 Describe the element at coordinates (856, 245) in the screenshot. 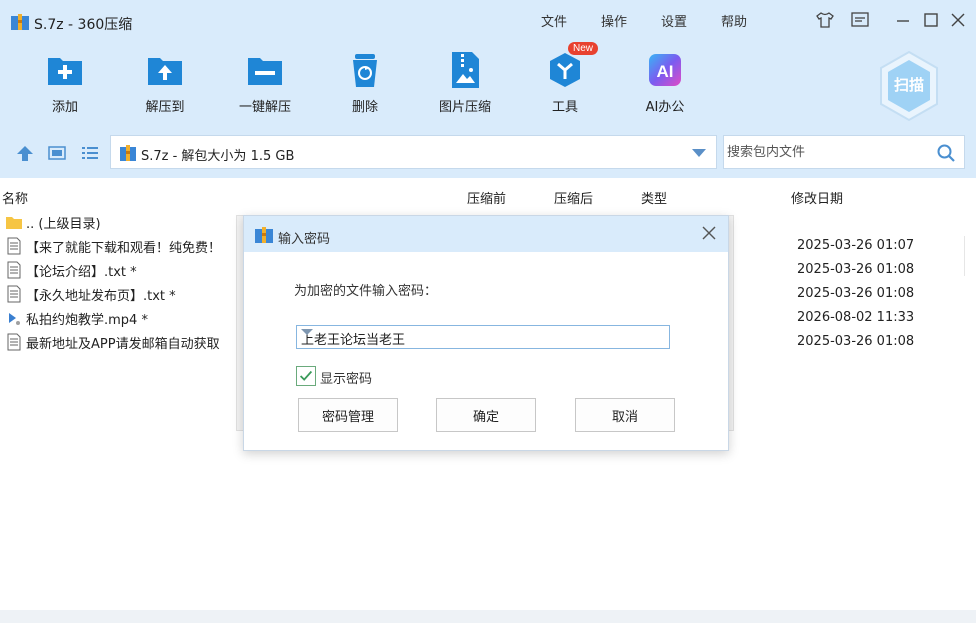

I see `file-date: 2025-03-26 01:07` at that location.